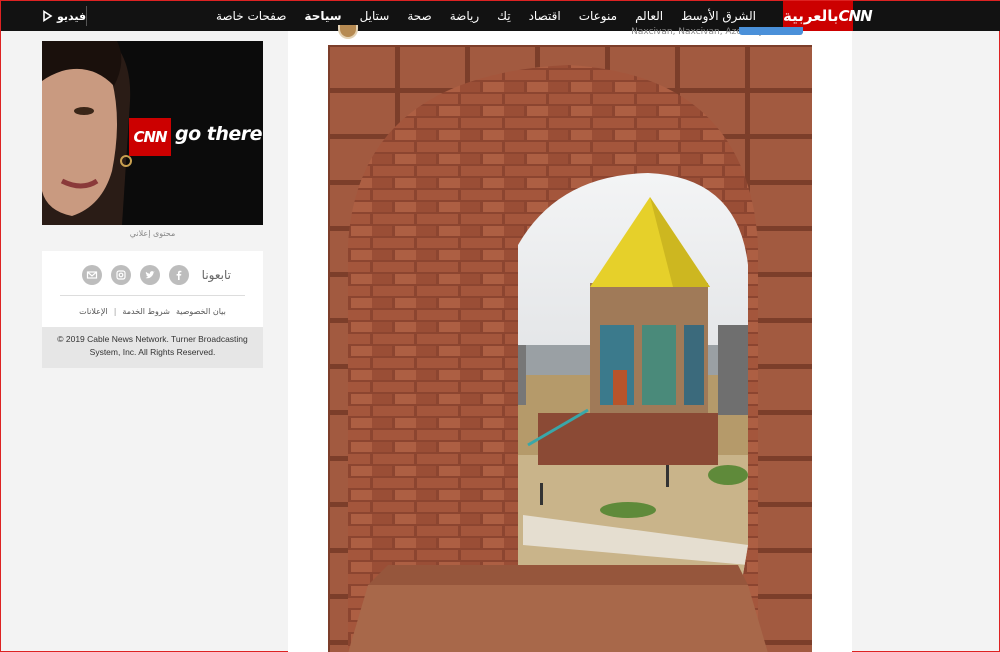 Image resolution: width=1000 pixels, height=652 pixels. Describe the element at coordinates (93, 311) in the screenshot. I see `advertising-link: الإعلانات` at that location.